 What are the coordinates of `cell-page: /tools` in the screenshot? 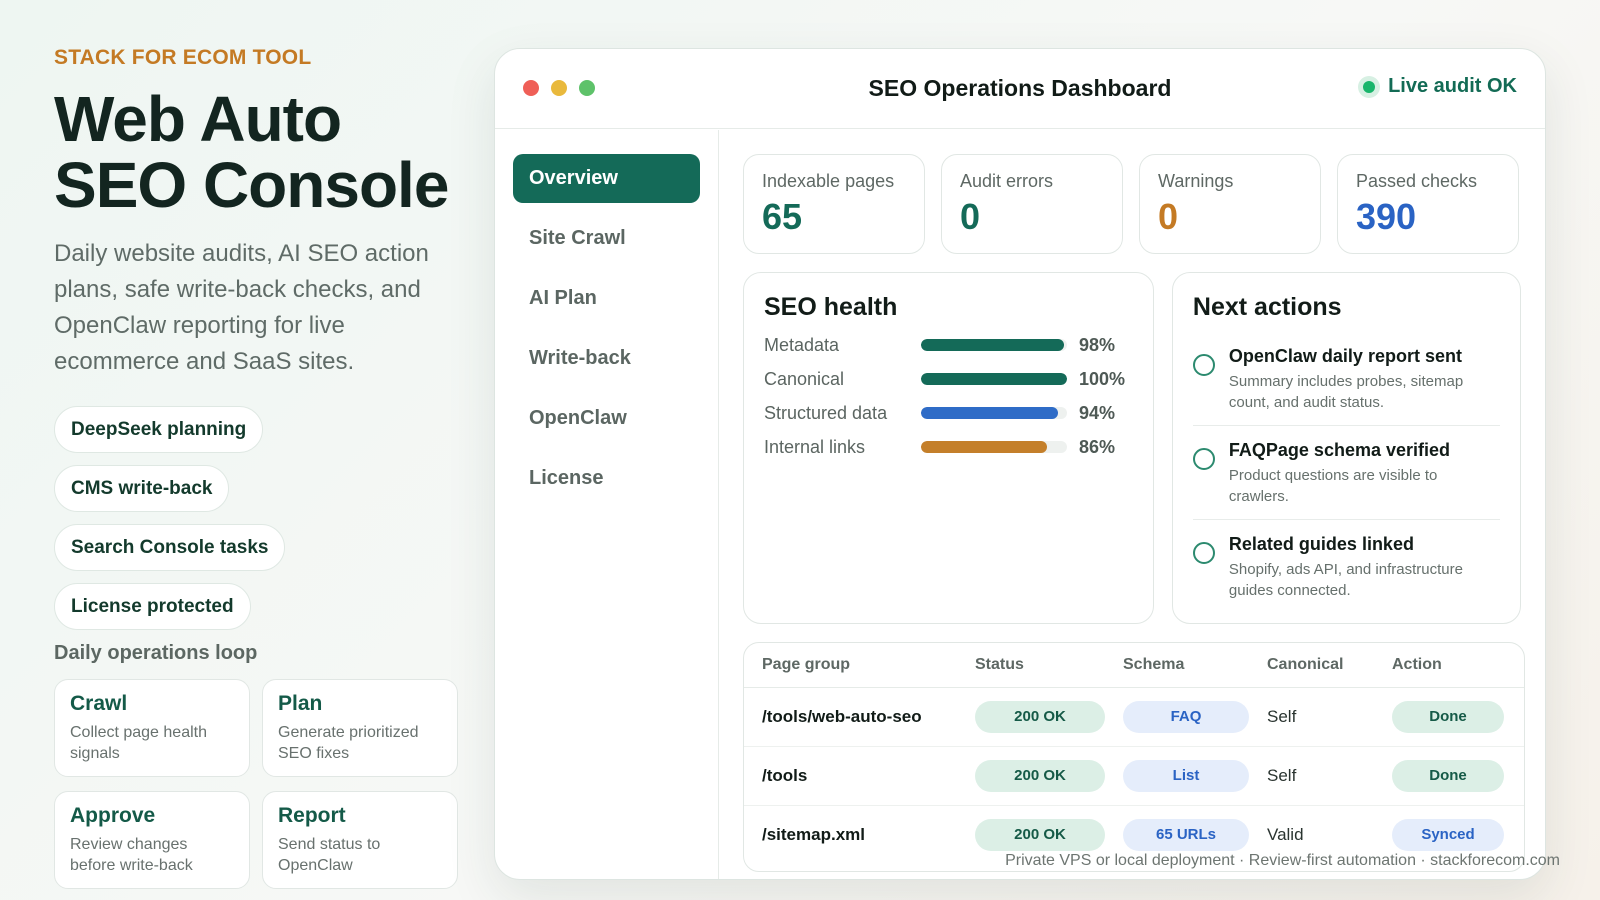 It's located at (850, 776).